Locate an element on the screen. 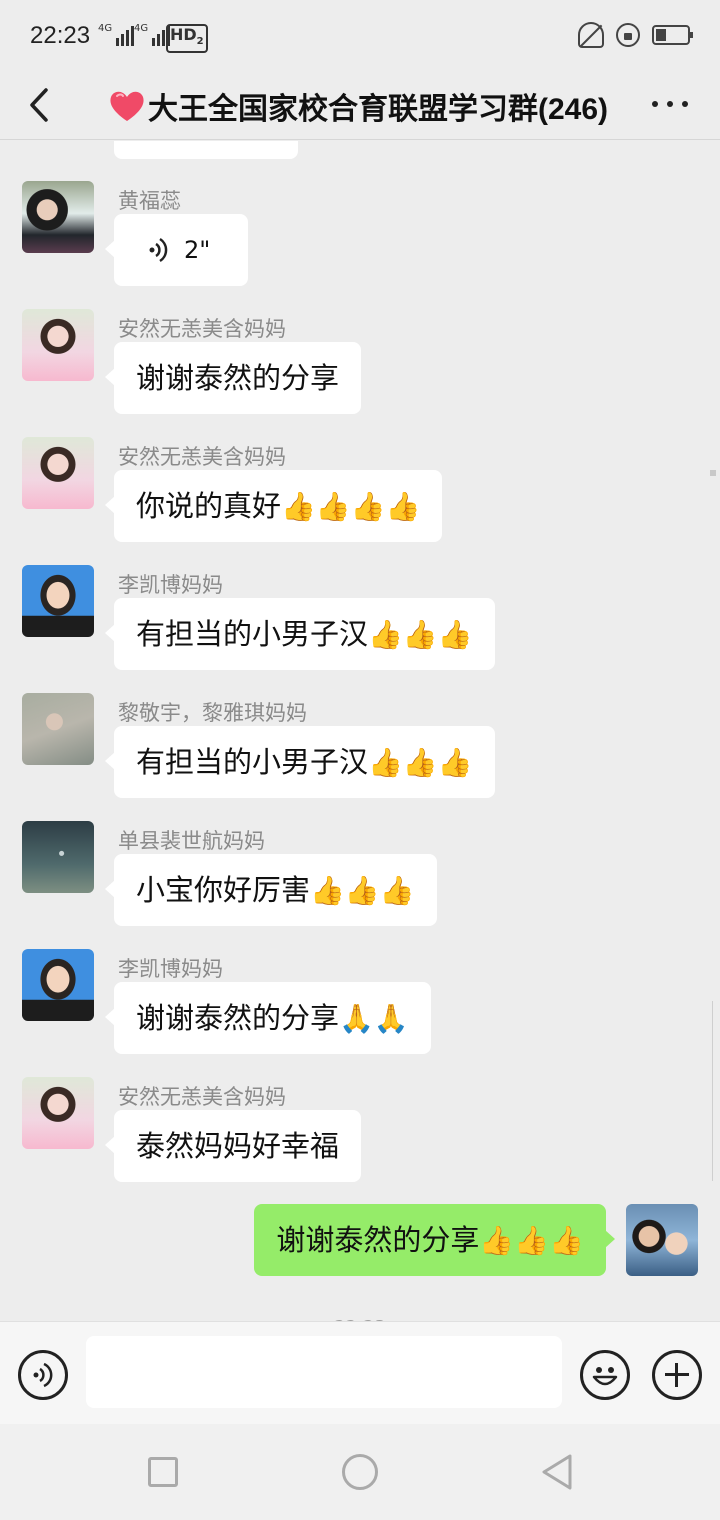  more-dots-icon is located at coordinates (655, 104).